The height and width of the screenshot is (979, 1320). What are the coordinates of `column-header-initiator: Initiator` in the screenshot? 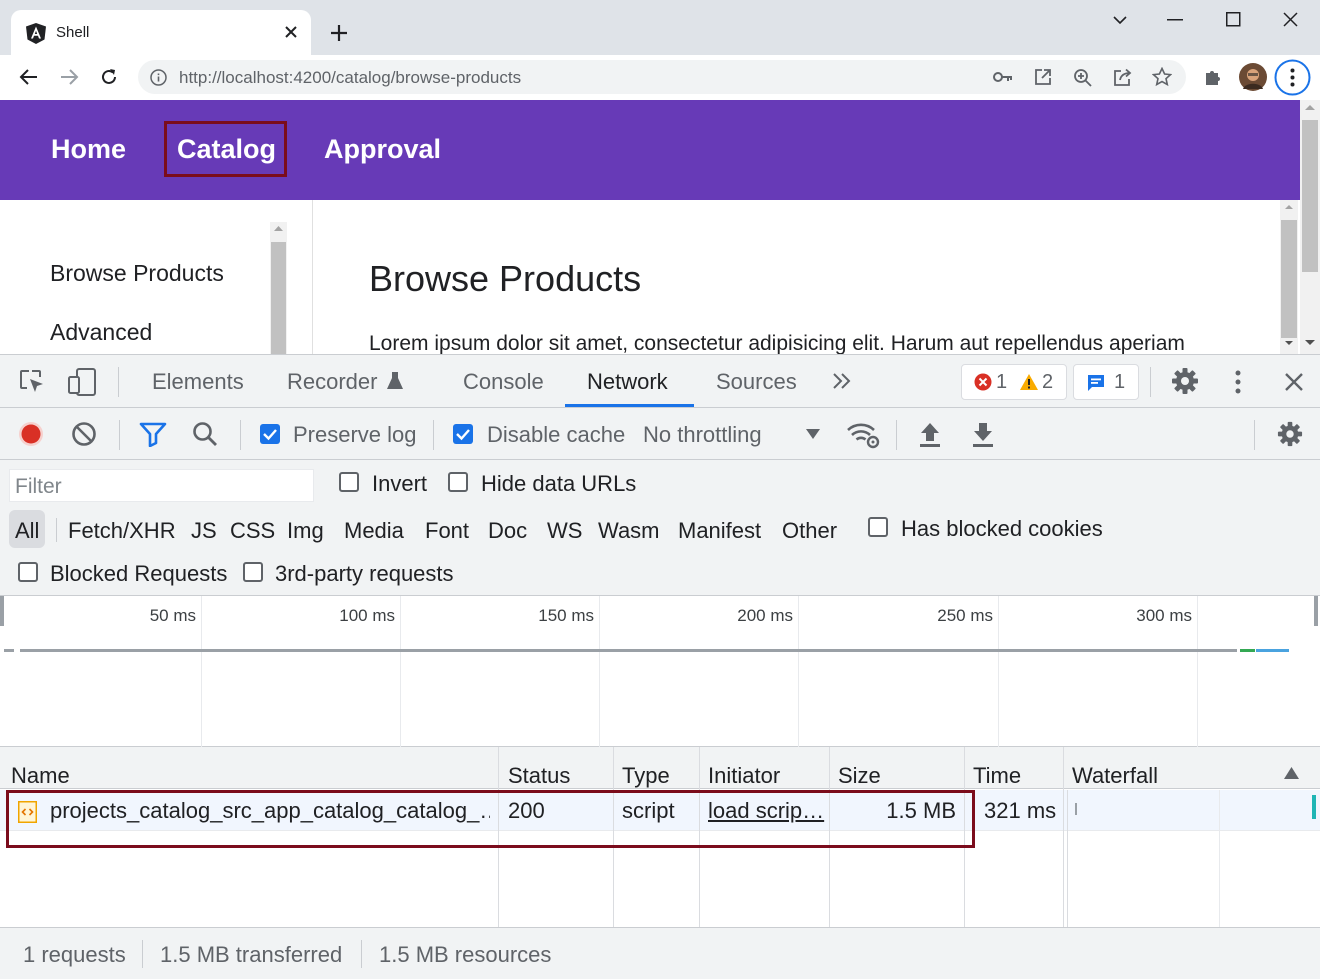 It's located at (744, 776).